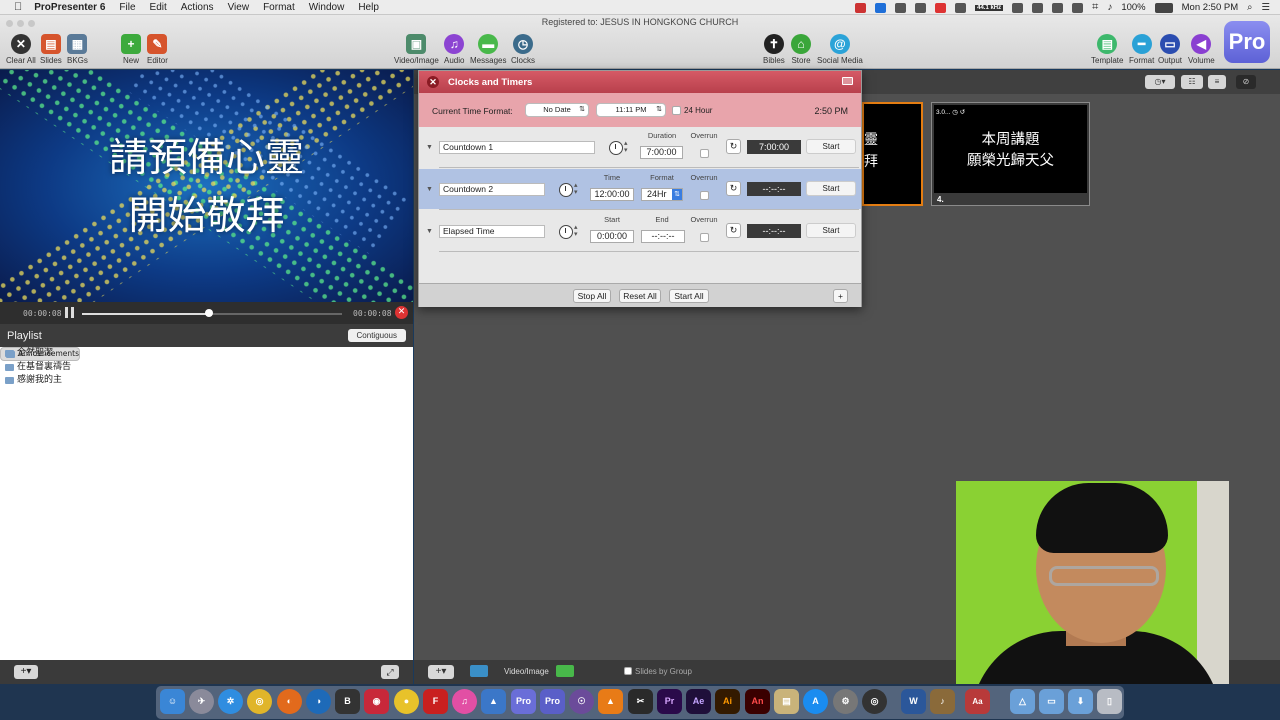  I want to click on timer-name-field: Countdown 2, so click(492, 189).